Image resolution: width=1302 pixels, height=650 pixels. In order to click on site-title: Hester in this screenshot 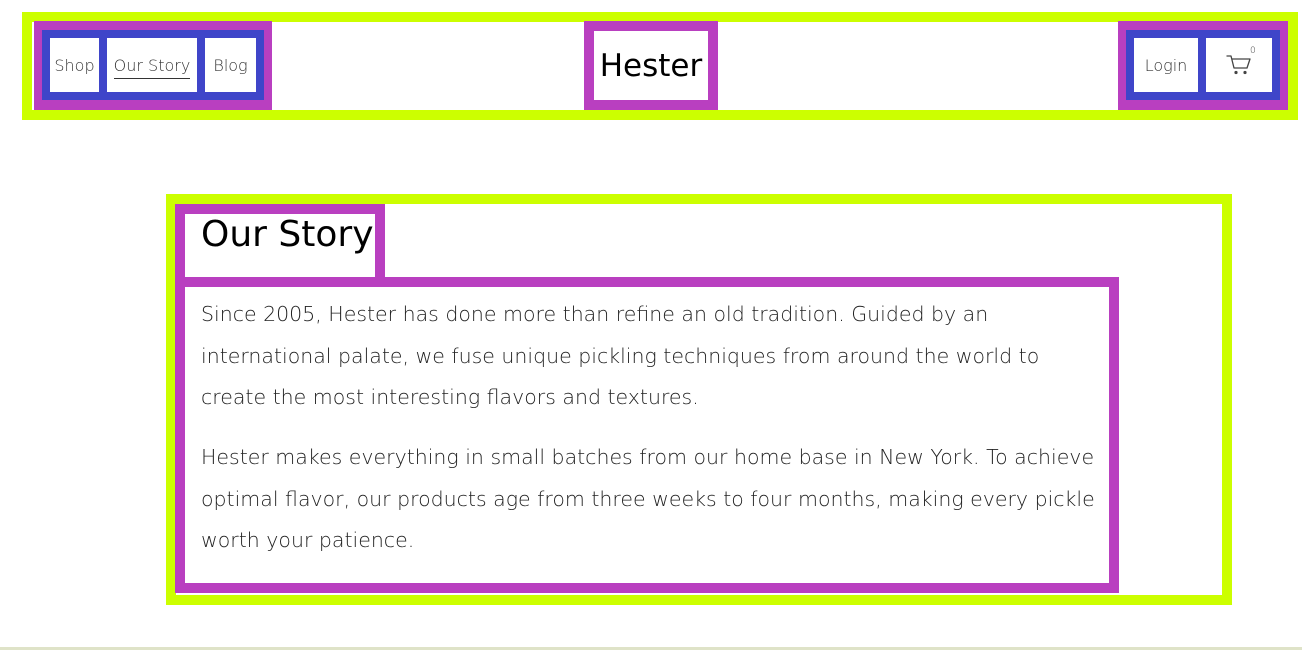, I will do `click(651, 65)`.